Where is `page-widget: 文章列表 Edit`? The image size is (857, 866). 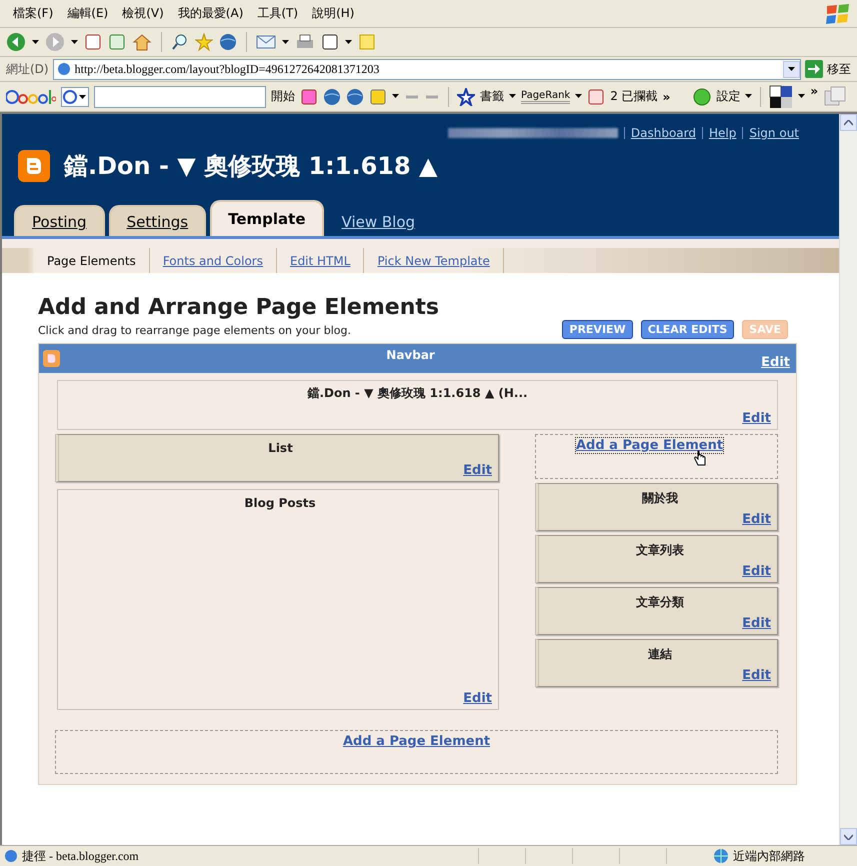 page-widget: 文章列表 Edit is located at coordinates (656, 559).